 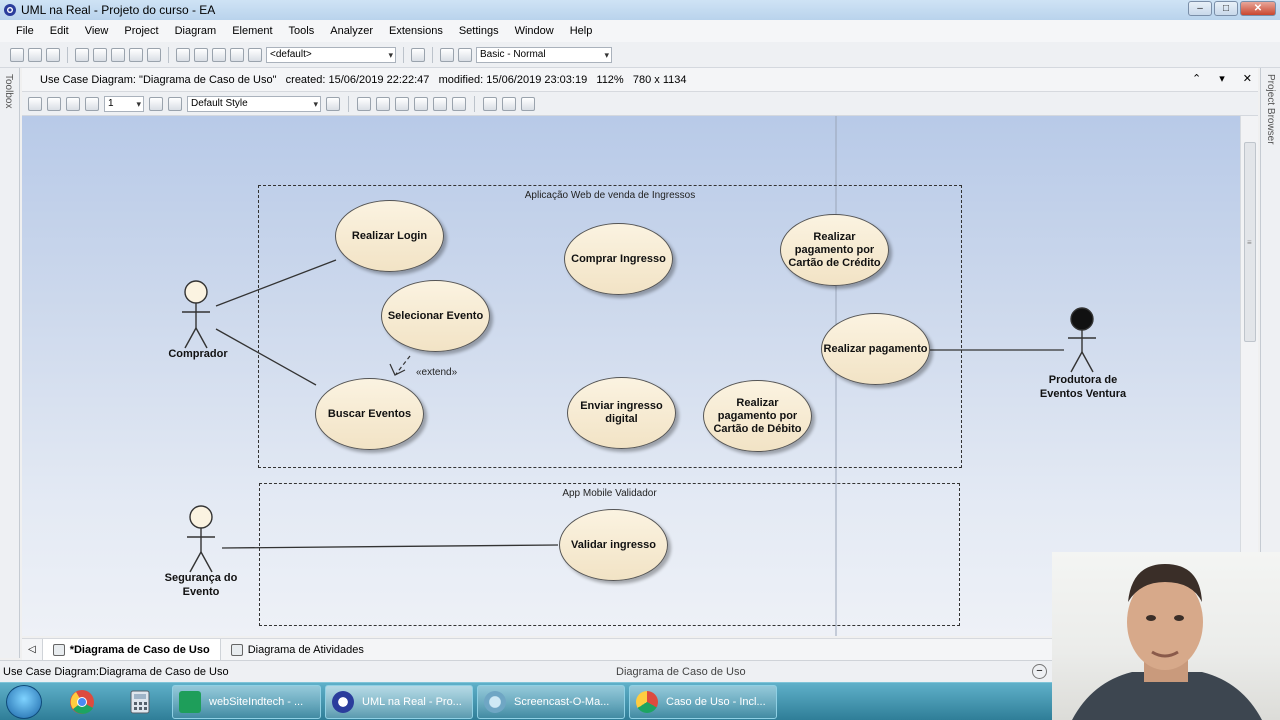 I want to click on tab-diagrama-caso-de-uso: *Diagrama de Caso de Uso, so click(x=131, y=649).